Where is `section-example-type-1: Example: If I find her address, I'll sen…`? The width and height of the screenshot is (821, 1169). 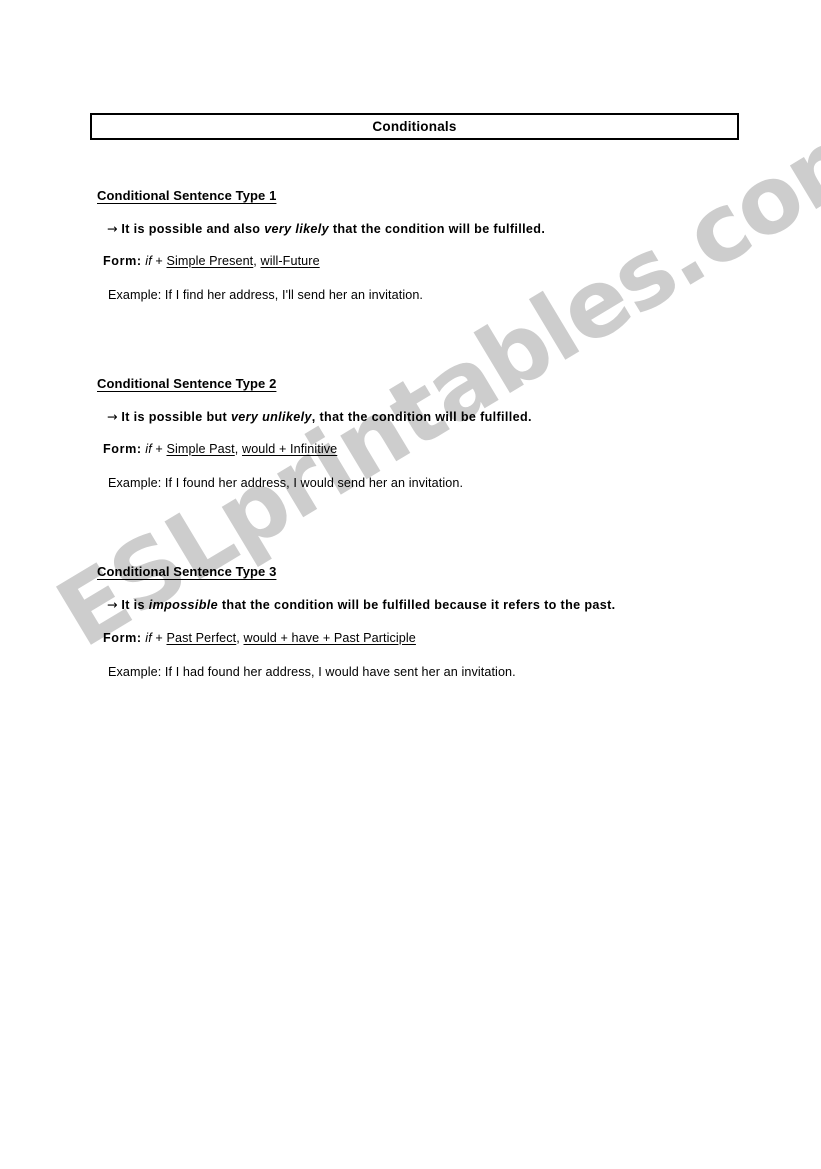
section-example-type-1: Example: If I find her address, I'll sen… is located at coordinates (265, 295).